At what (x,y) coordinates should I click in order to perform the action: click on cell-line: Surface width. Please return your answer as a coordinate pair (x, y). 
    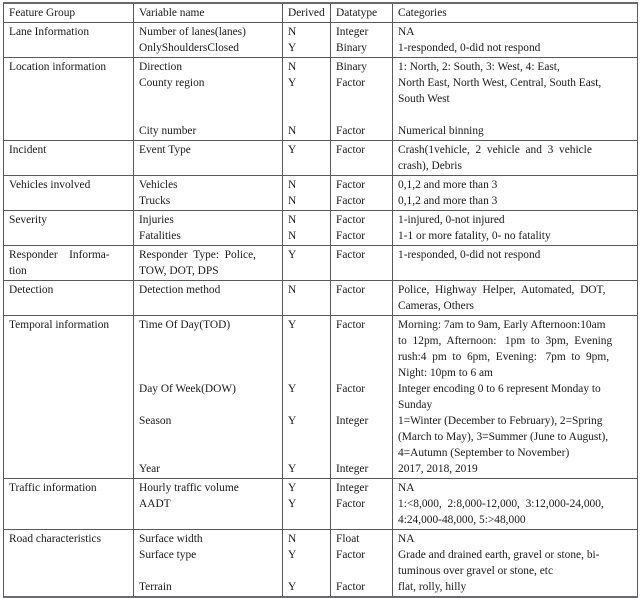
    Looking at the image, I should click on (171, 539).